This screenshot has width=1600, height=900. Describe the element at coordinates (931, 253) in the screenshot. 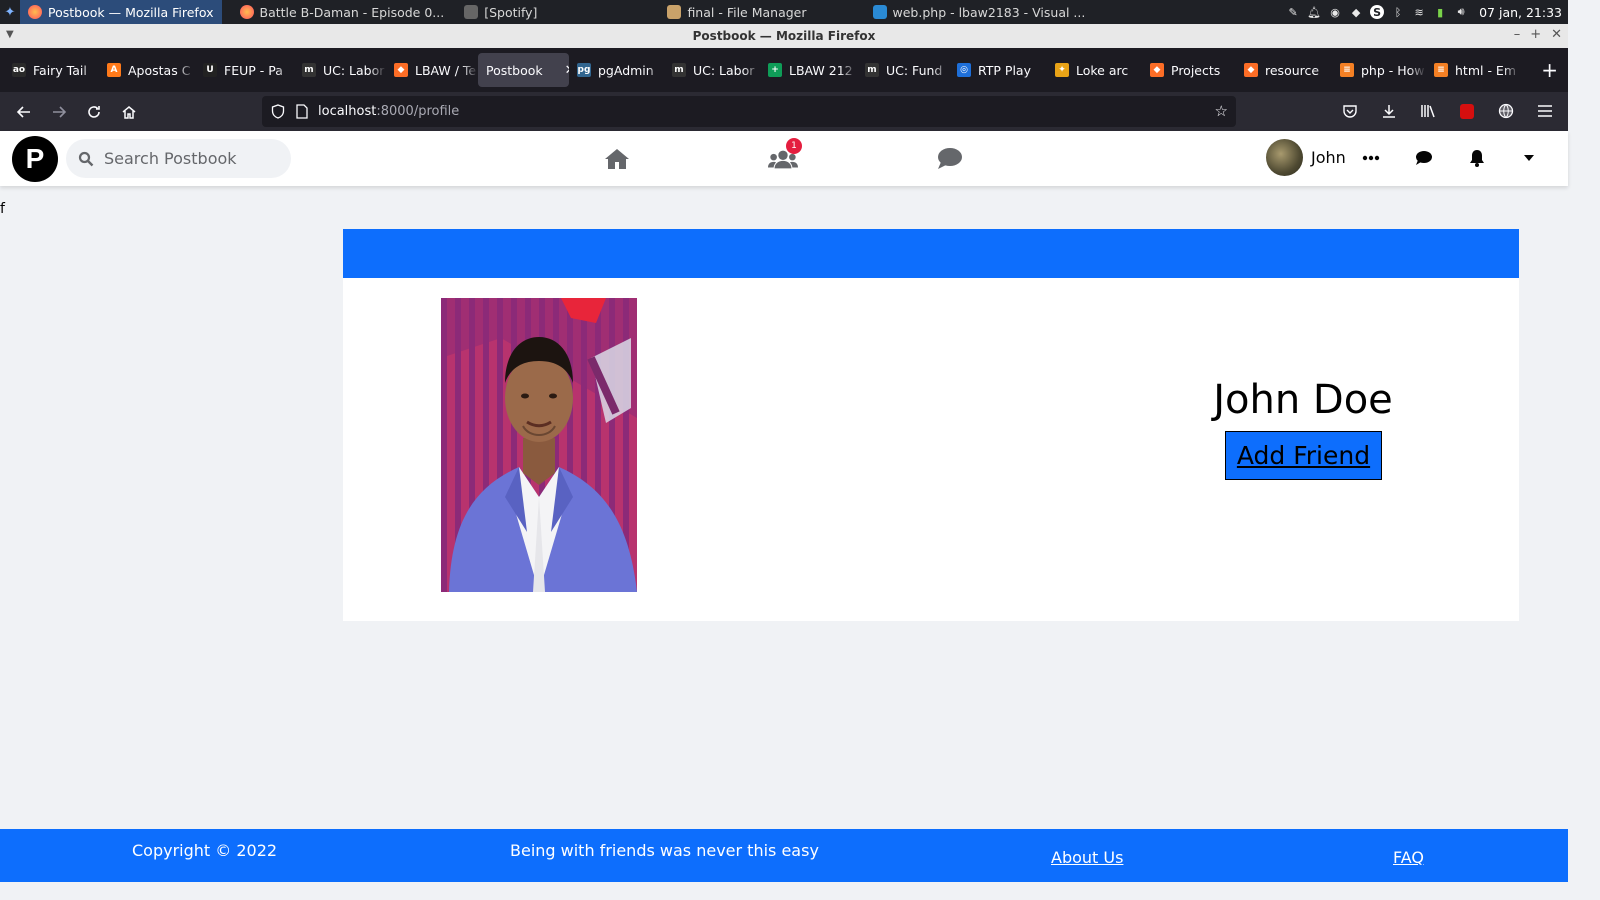

I see `cover-banner` at that location.